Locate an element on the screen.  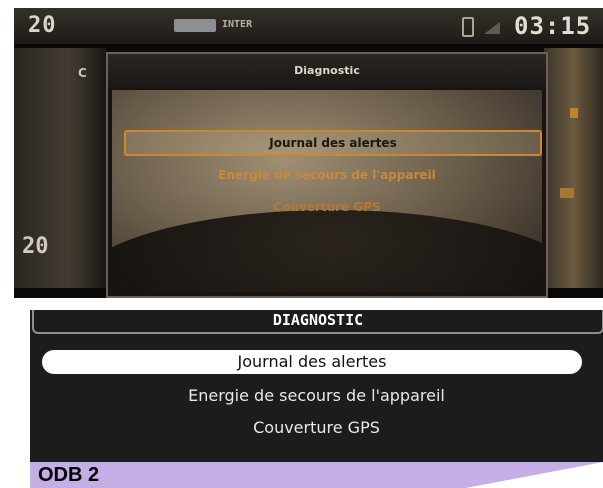
left-value: 20 is located at coordinates (35, 246).